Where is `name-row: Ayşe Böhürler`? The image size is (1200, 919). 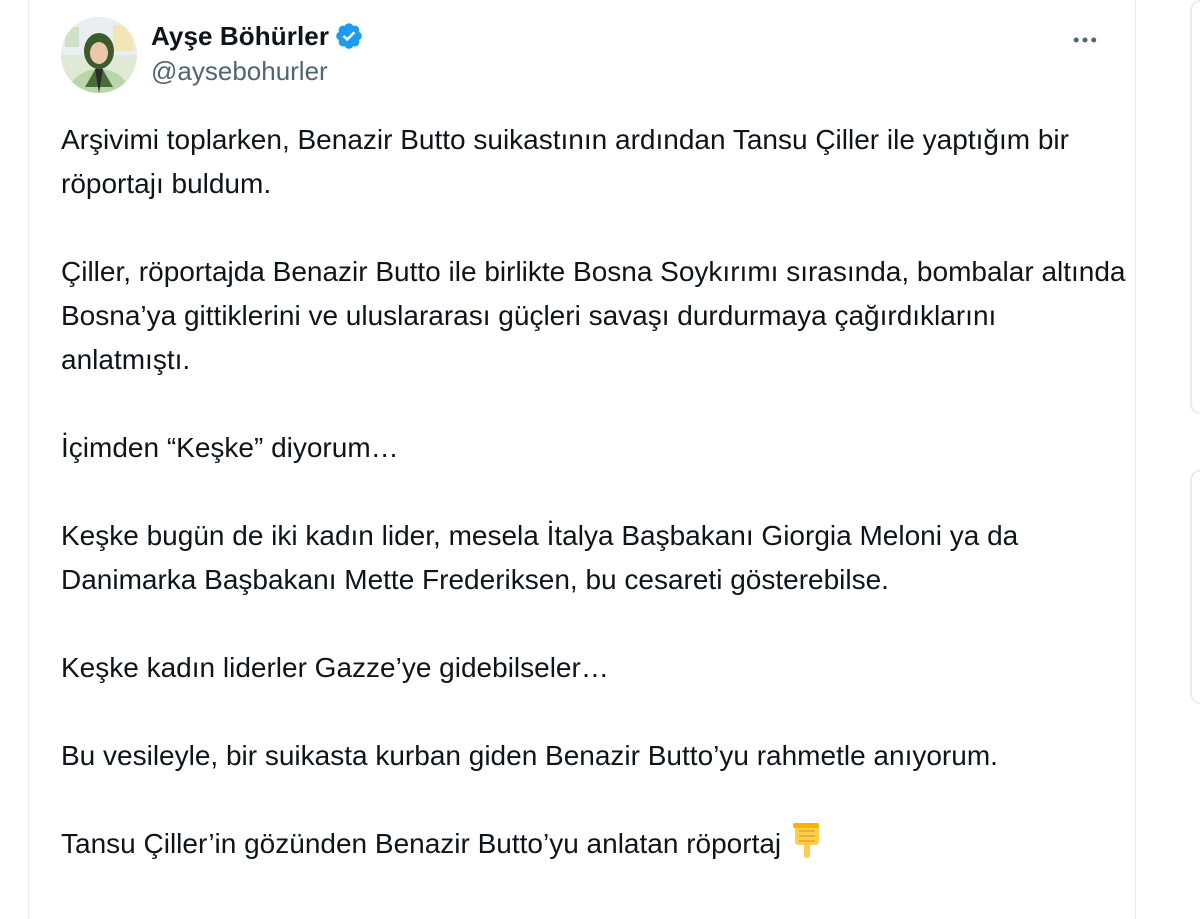 name-row: Ayşe Böhürler is located at coordinates (257, 36).